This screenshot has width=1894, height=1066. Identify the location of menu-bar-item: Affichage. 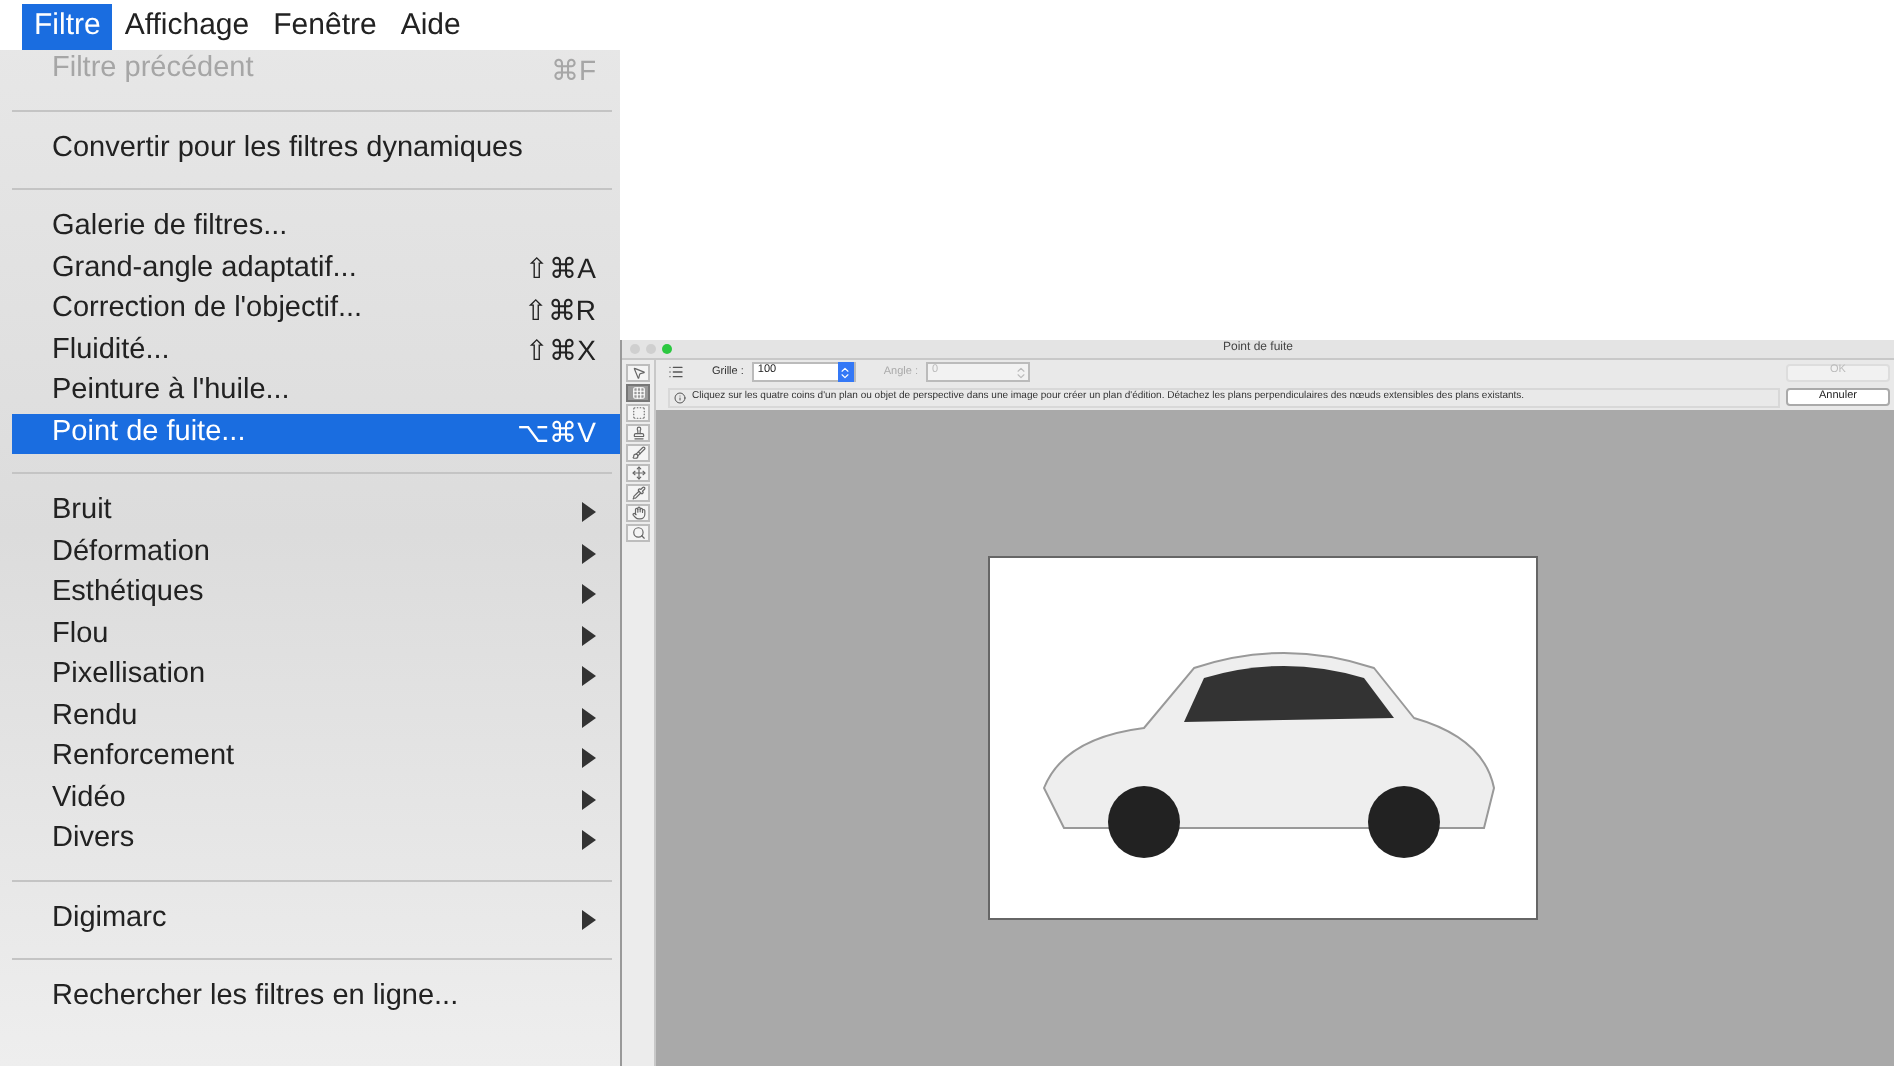
(187, 27).